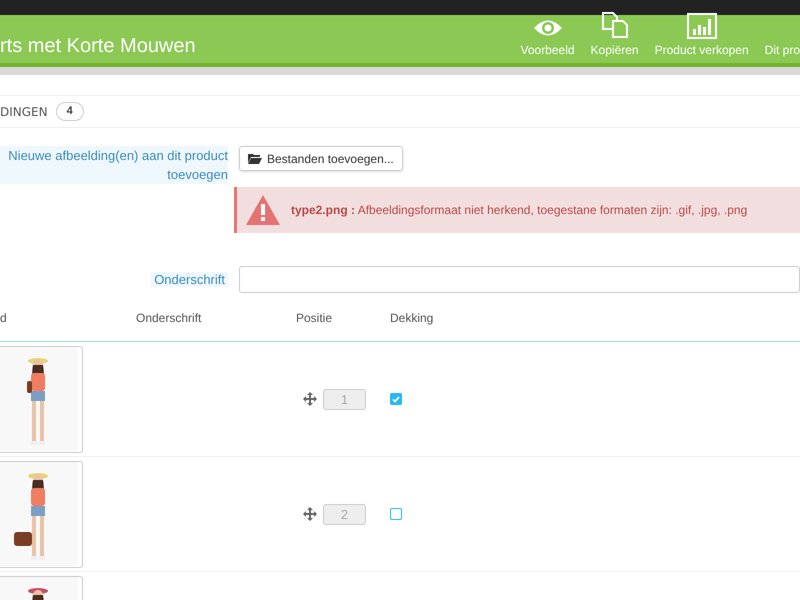 The height and width of the screenshot is (600, 800). Describe the element at coordinates (412, 318) in the screenshot. I see `column-header: Dekking` at that location.